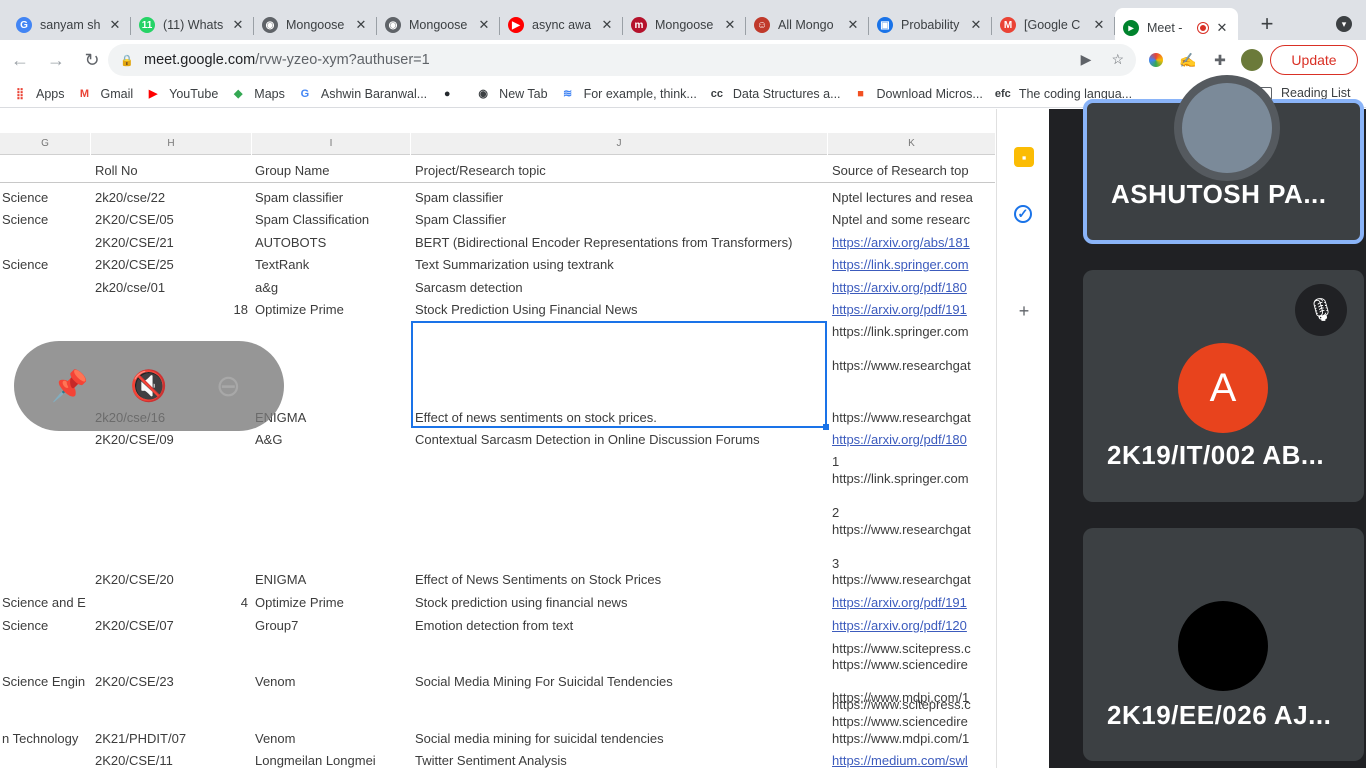 This screenshot has width=1366, height=768. What do you see at coordinates (1220, 60) in the screenshot?
I see `puzzle-extensions-icon: ✚` at bounding box center [1220, 60].